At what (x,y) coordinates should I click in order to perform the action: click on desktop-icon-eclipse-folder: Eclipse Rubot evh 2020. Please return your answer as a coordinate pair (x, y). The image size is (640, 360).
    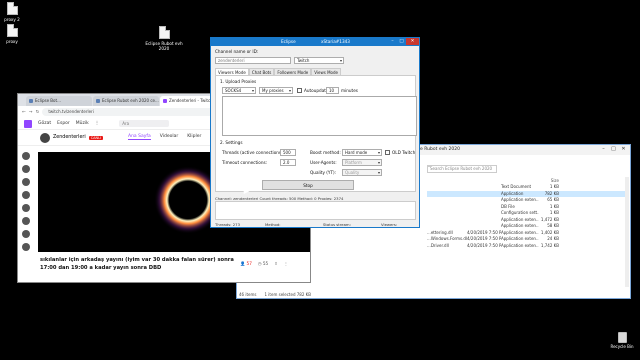
    Looking at the image, I should click on (164, 38).